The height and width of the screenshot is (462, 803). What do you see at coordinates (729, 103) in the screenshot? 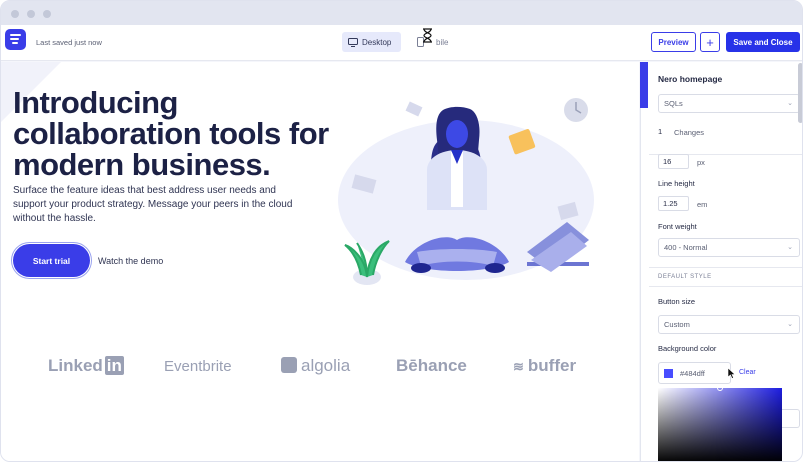
I see `page-variant-select: SQLs ⌄` at bounding box center [729, 103].